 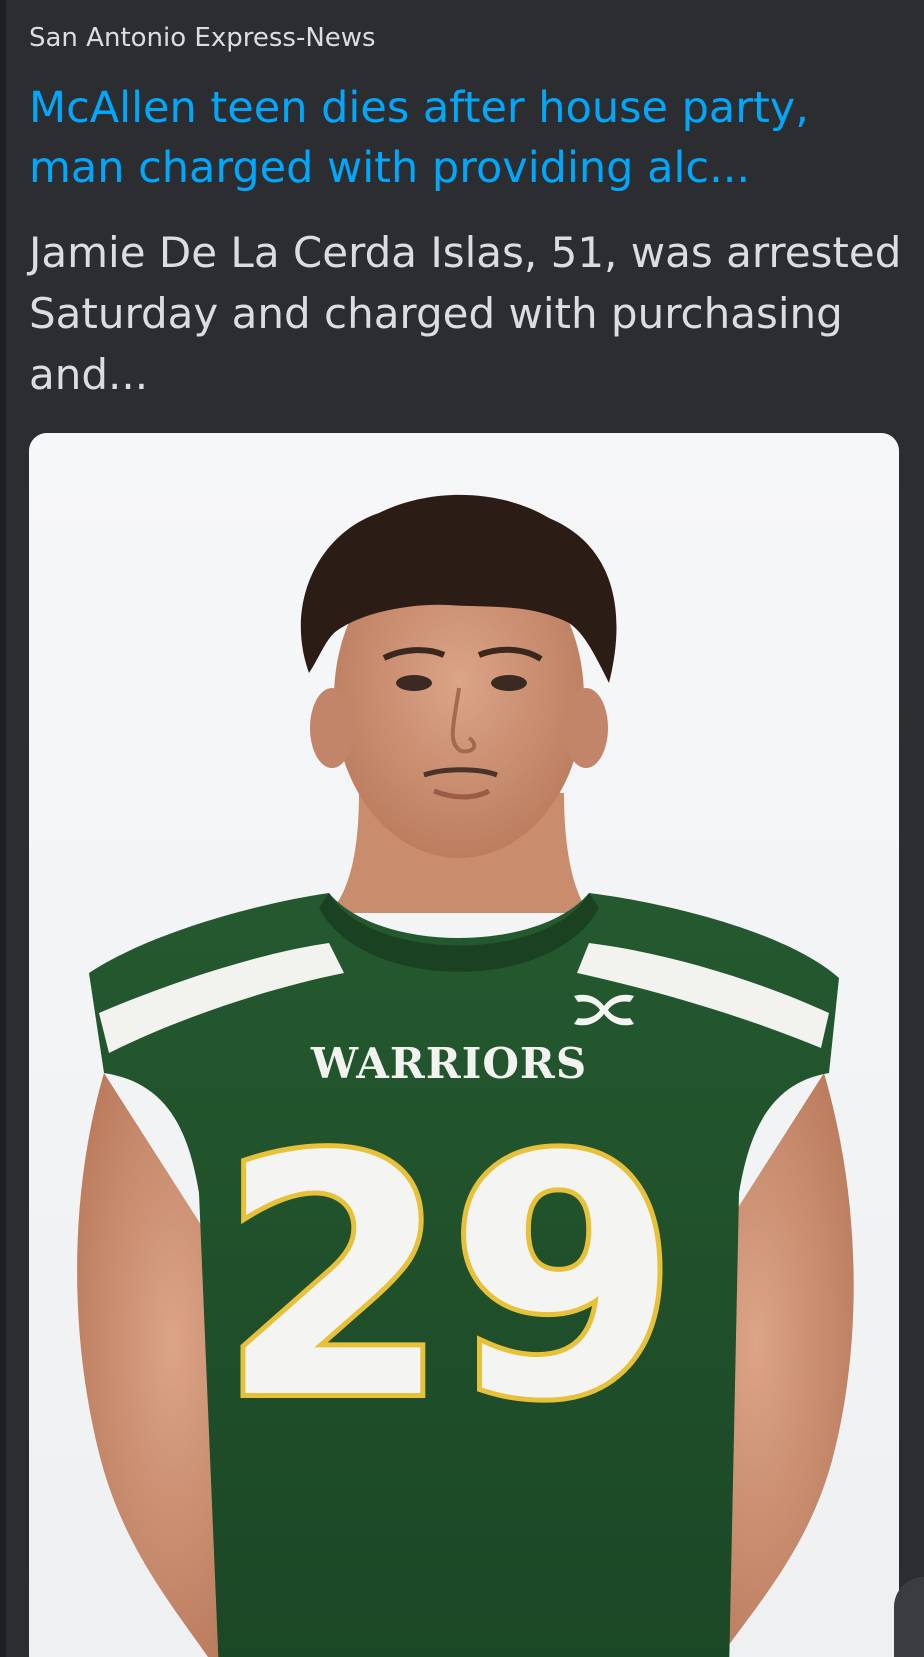 I want to click on ear-left, so click(x=332, y=728).